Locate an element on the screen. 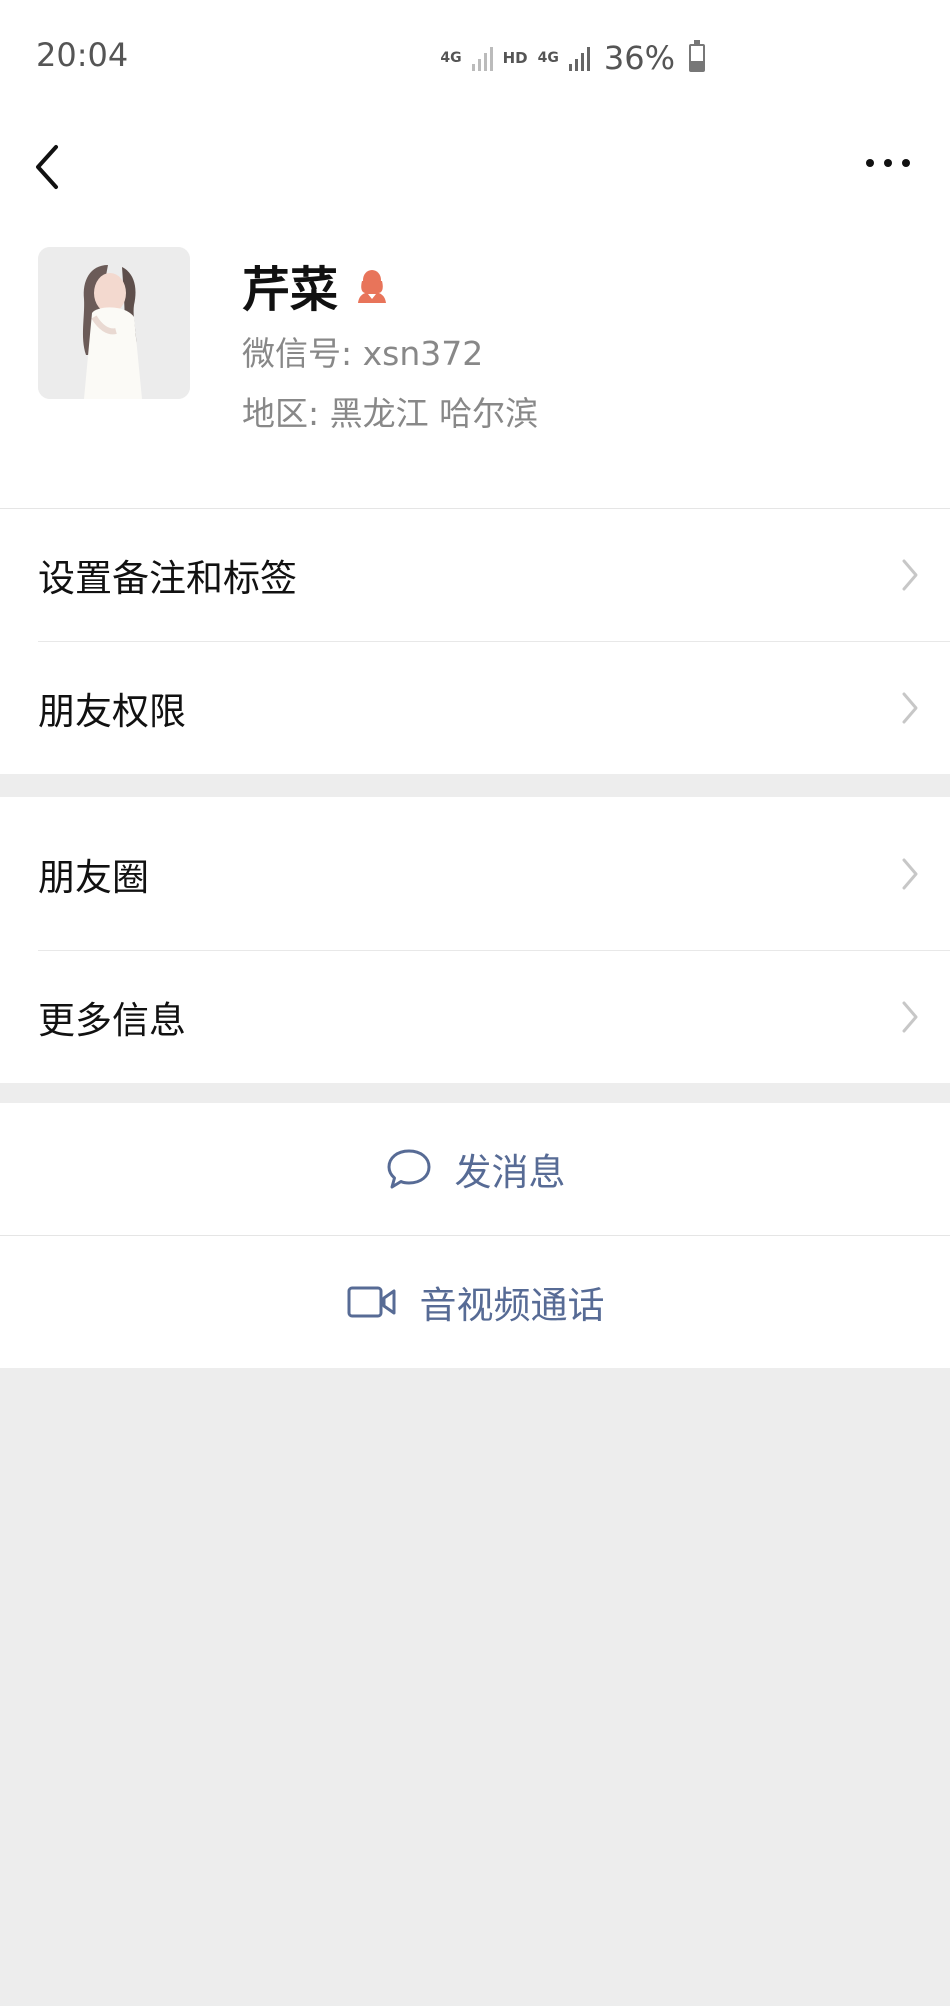 This screenshot has width=950, height=2006. actions-group: 发消息 音视频通话 is located at coordinates (475, 1235).